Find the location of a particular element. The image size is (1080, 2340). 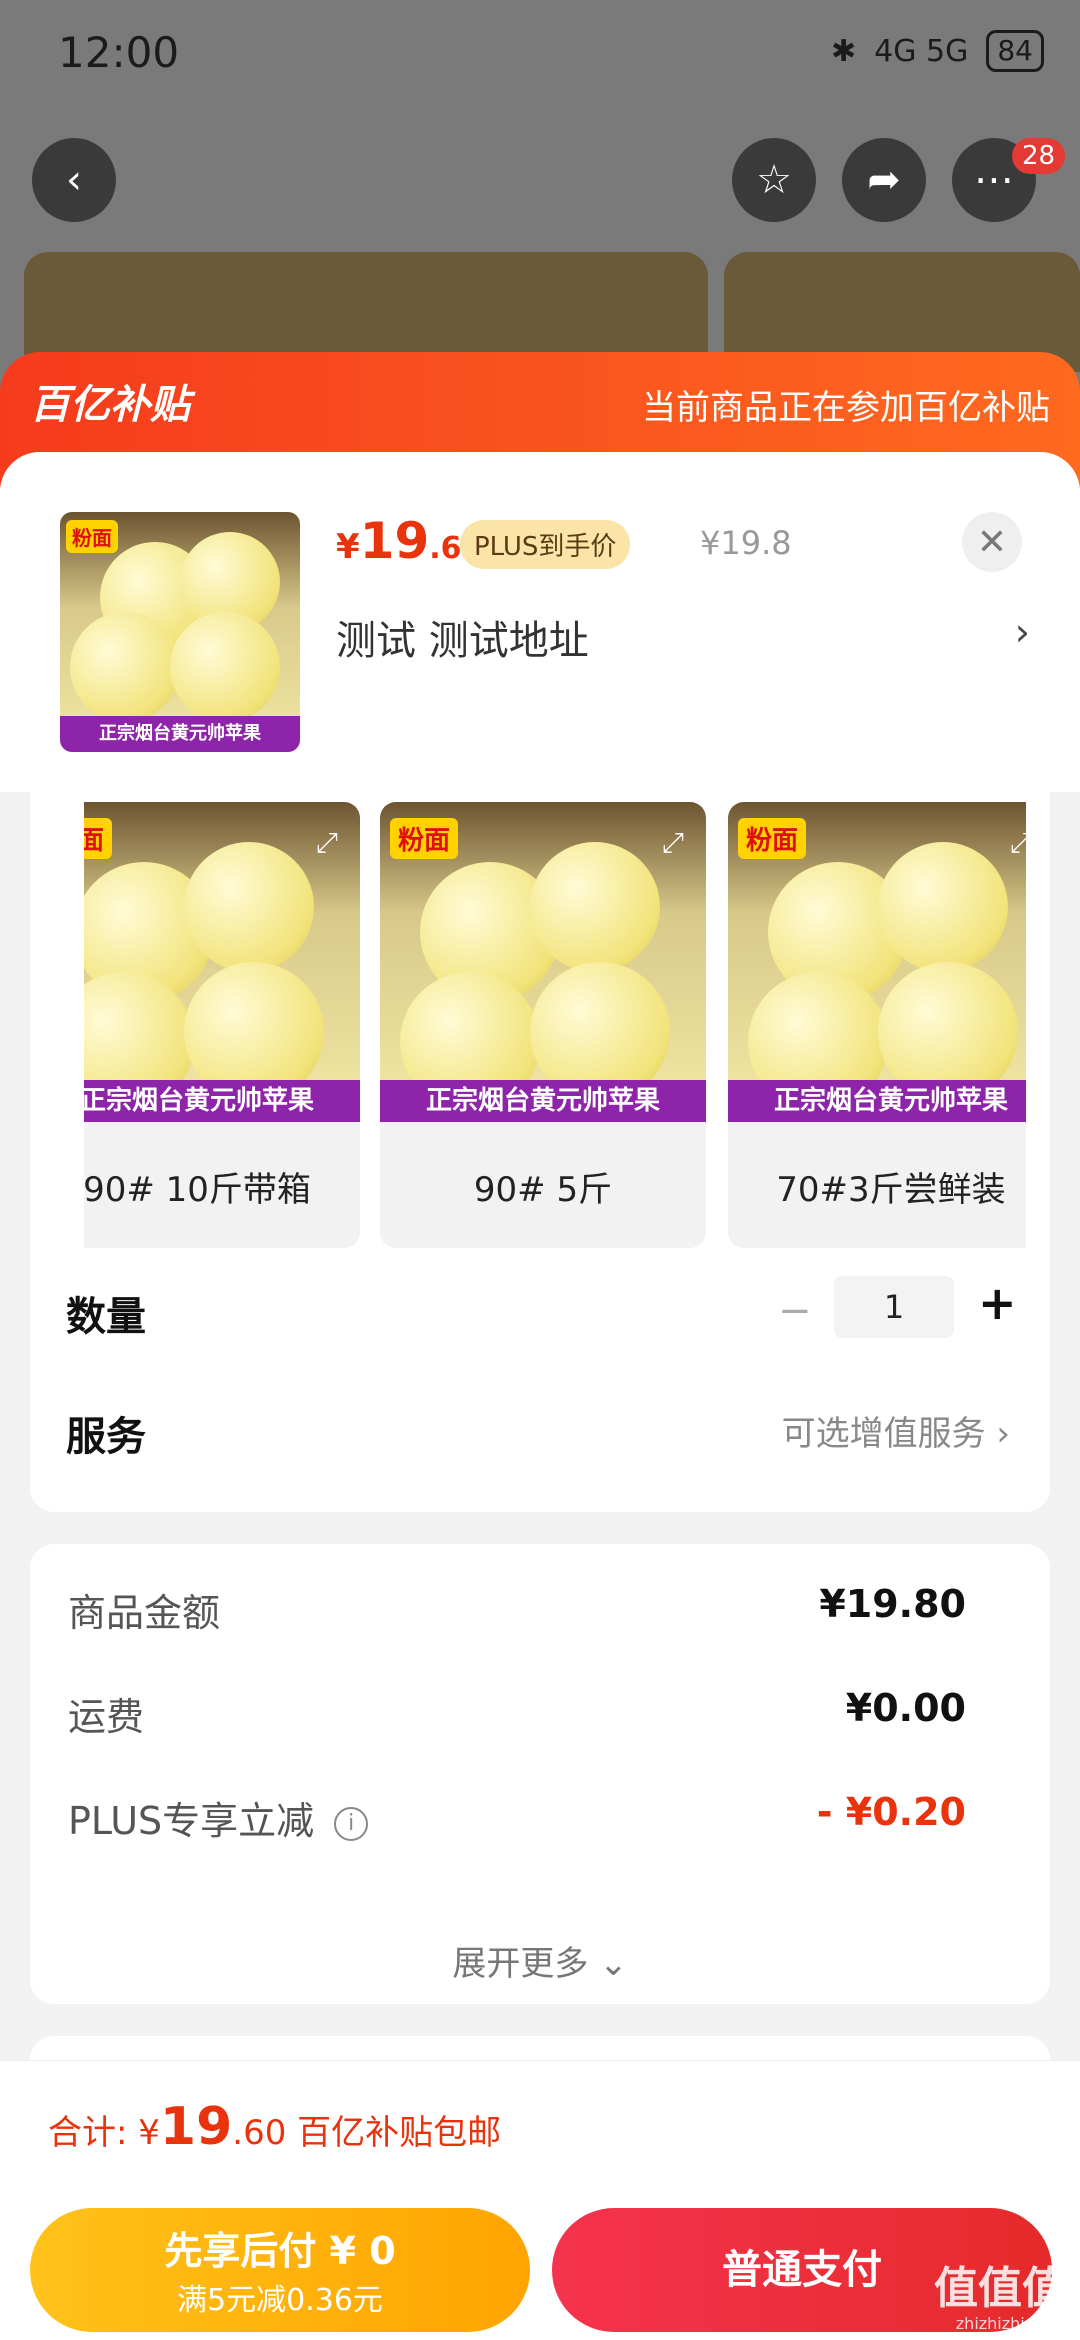

action-bar: 先享后付 ¥ 0 满5元减0.36元 普通支付 is located at coordinates (540, 2268).